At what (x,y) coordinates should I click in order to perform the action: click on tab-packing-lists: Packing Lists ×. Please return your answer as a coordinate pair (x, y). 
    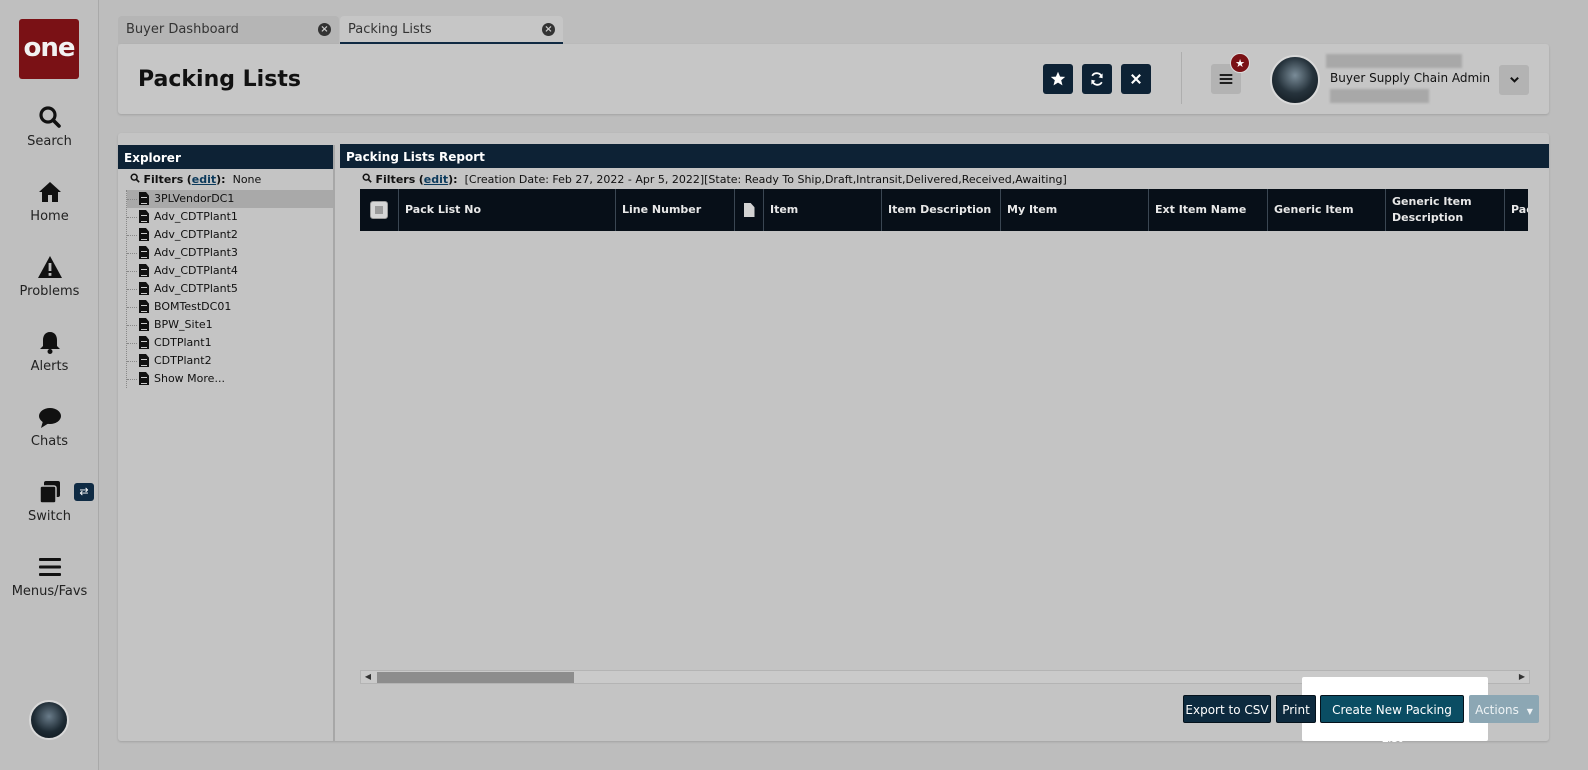
    Looking at the image, I should click on (451, 30).